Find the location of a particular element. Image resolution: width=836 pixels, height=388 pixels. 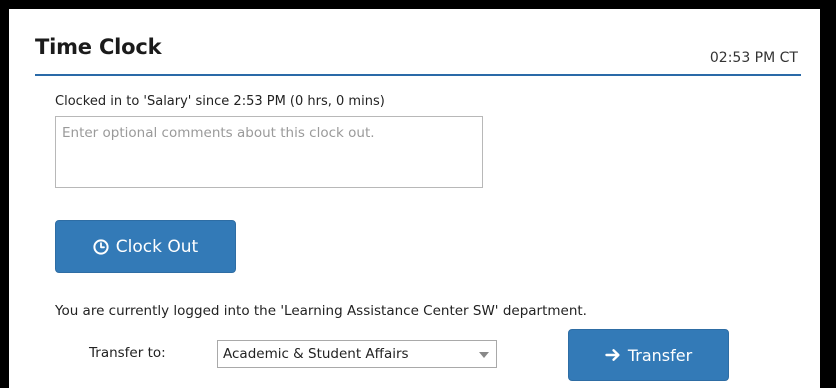

current-time: 02:53 PM CT is located at coordinates (753, 58).